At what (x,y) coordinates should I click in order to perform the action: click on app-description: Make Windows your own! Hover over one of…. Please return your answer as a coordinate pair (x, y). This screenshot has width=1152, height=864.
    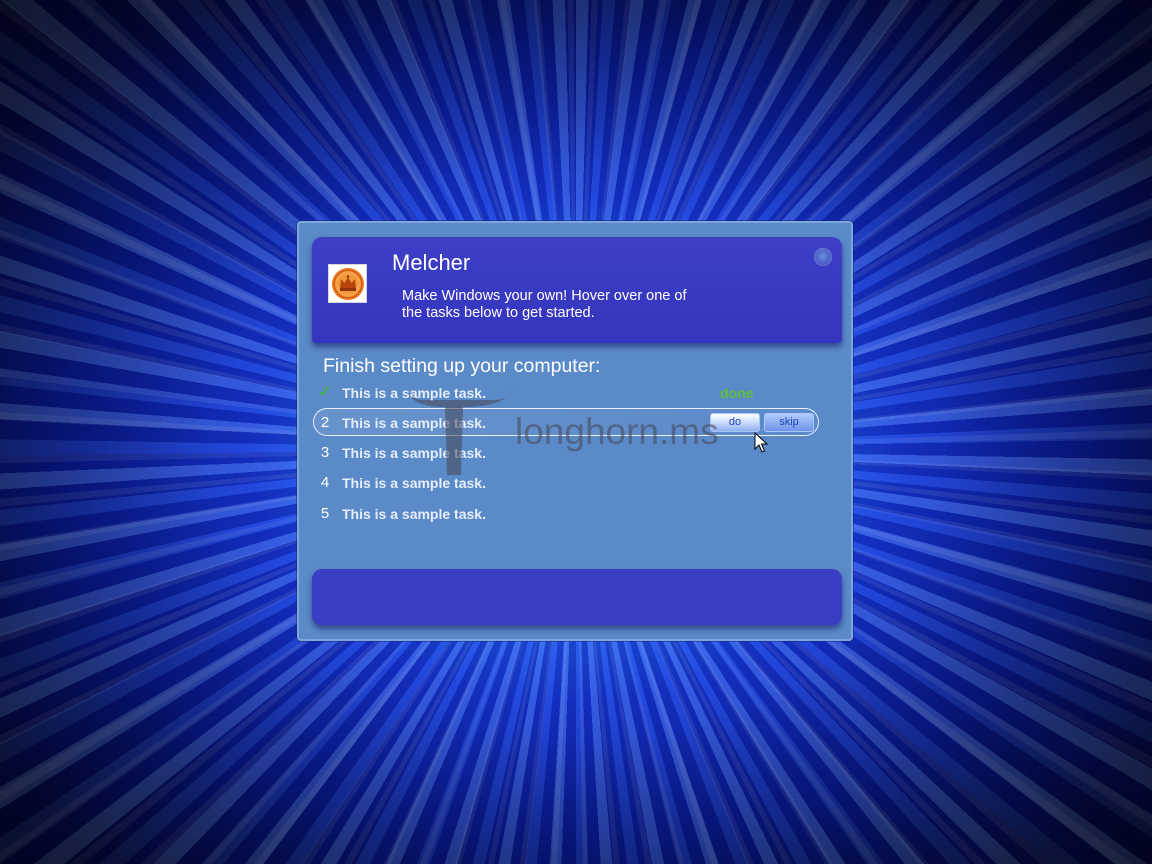
    Looking at the image, I should click on (544, 304).